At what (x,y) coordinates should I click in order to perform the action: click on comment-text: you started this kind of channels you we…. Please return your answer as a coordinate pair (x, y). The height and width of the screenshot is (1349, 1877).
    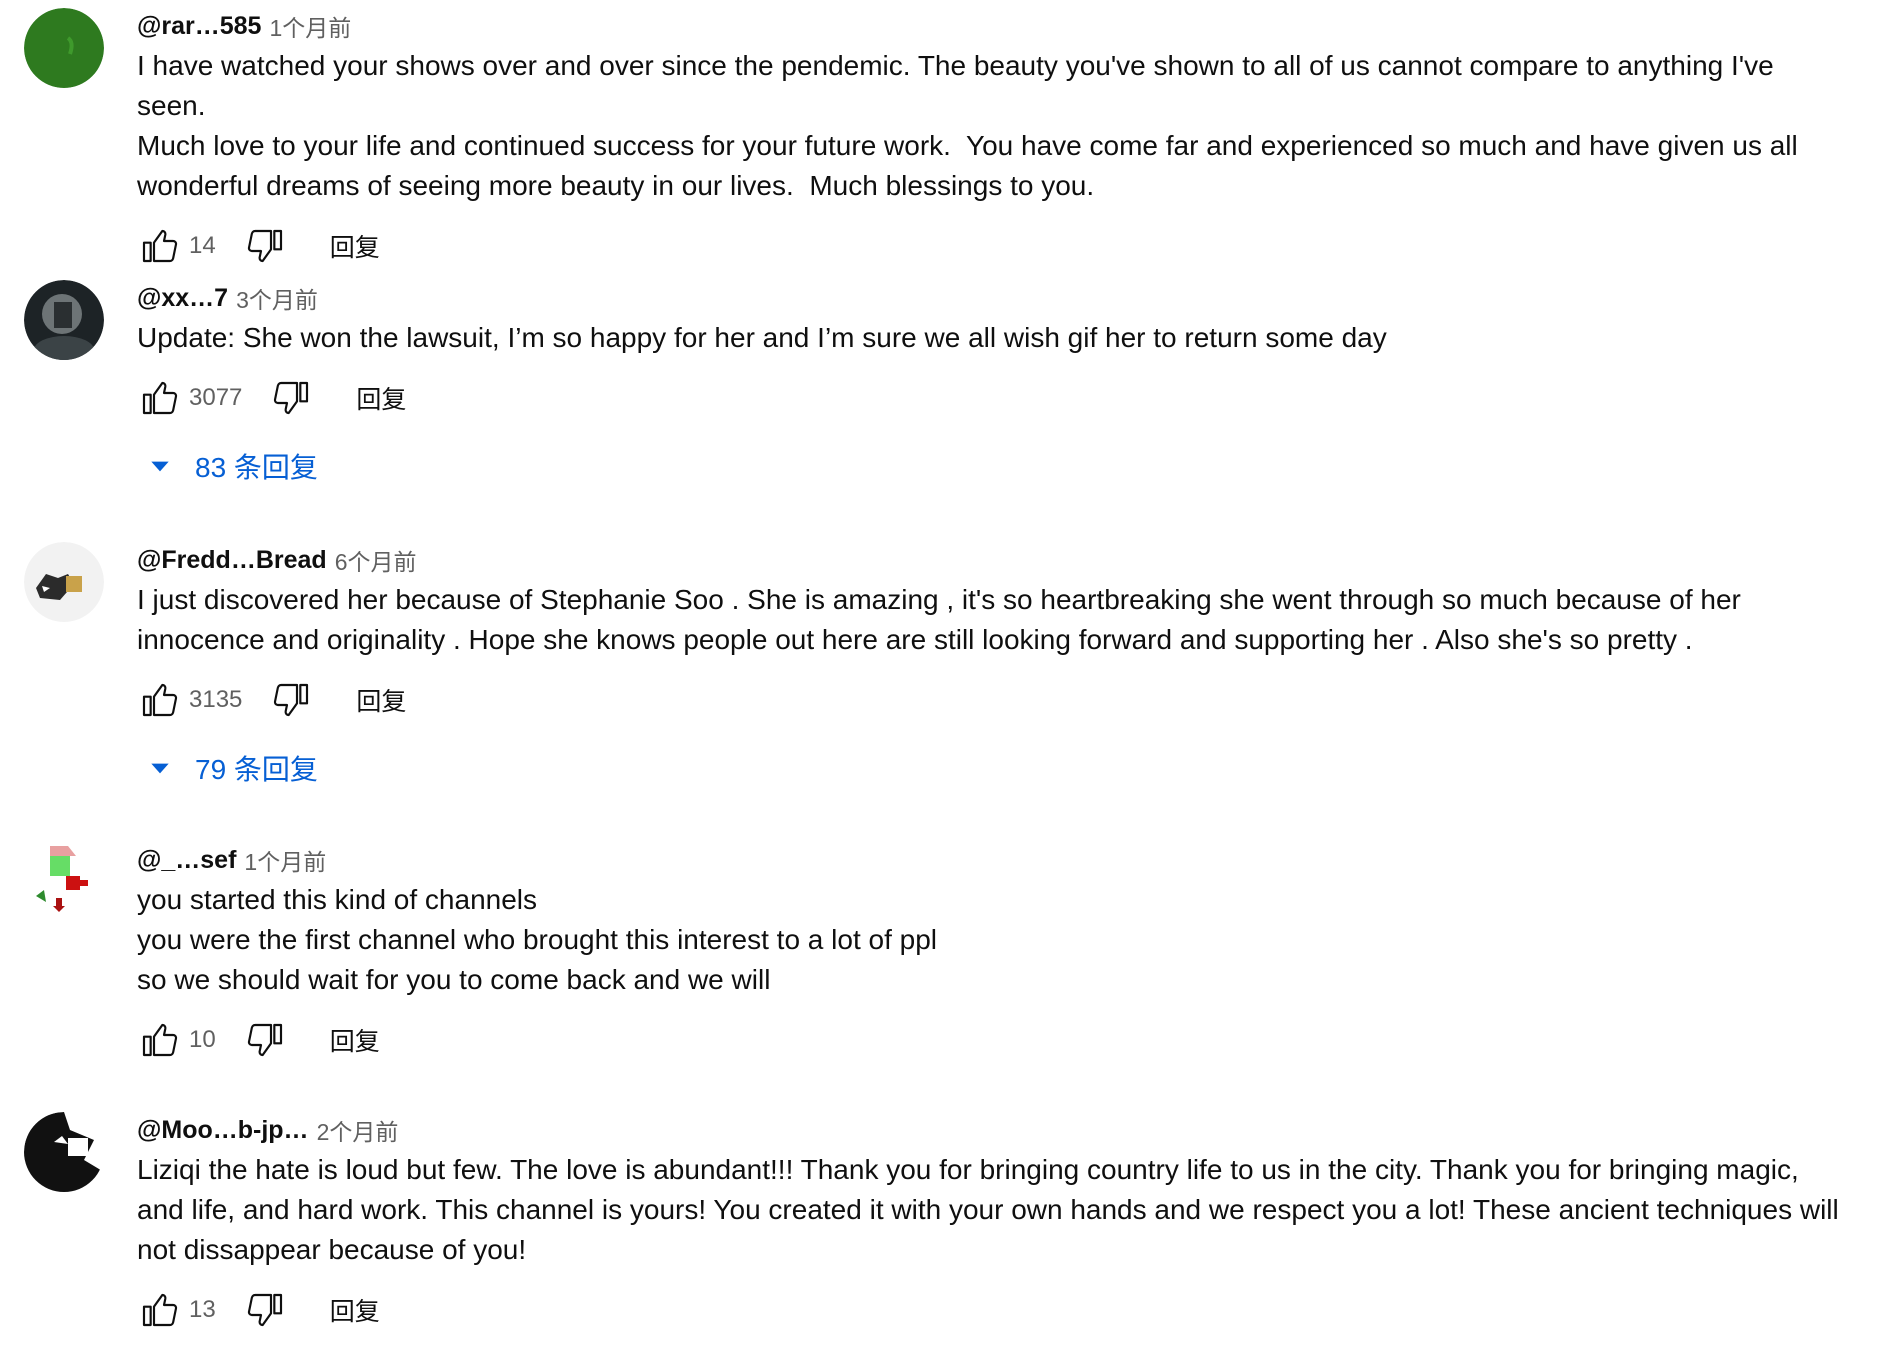
    Looking at the image, I should click on (537, 939).